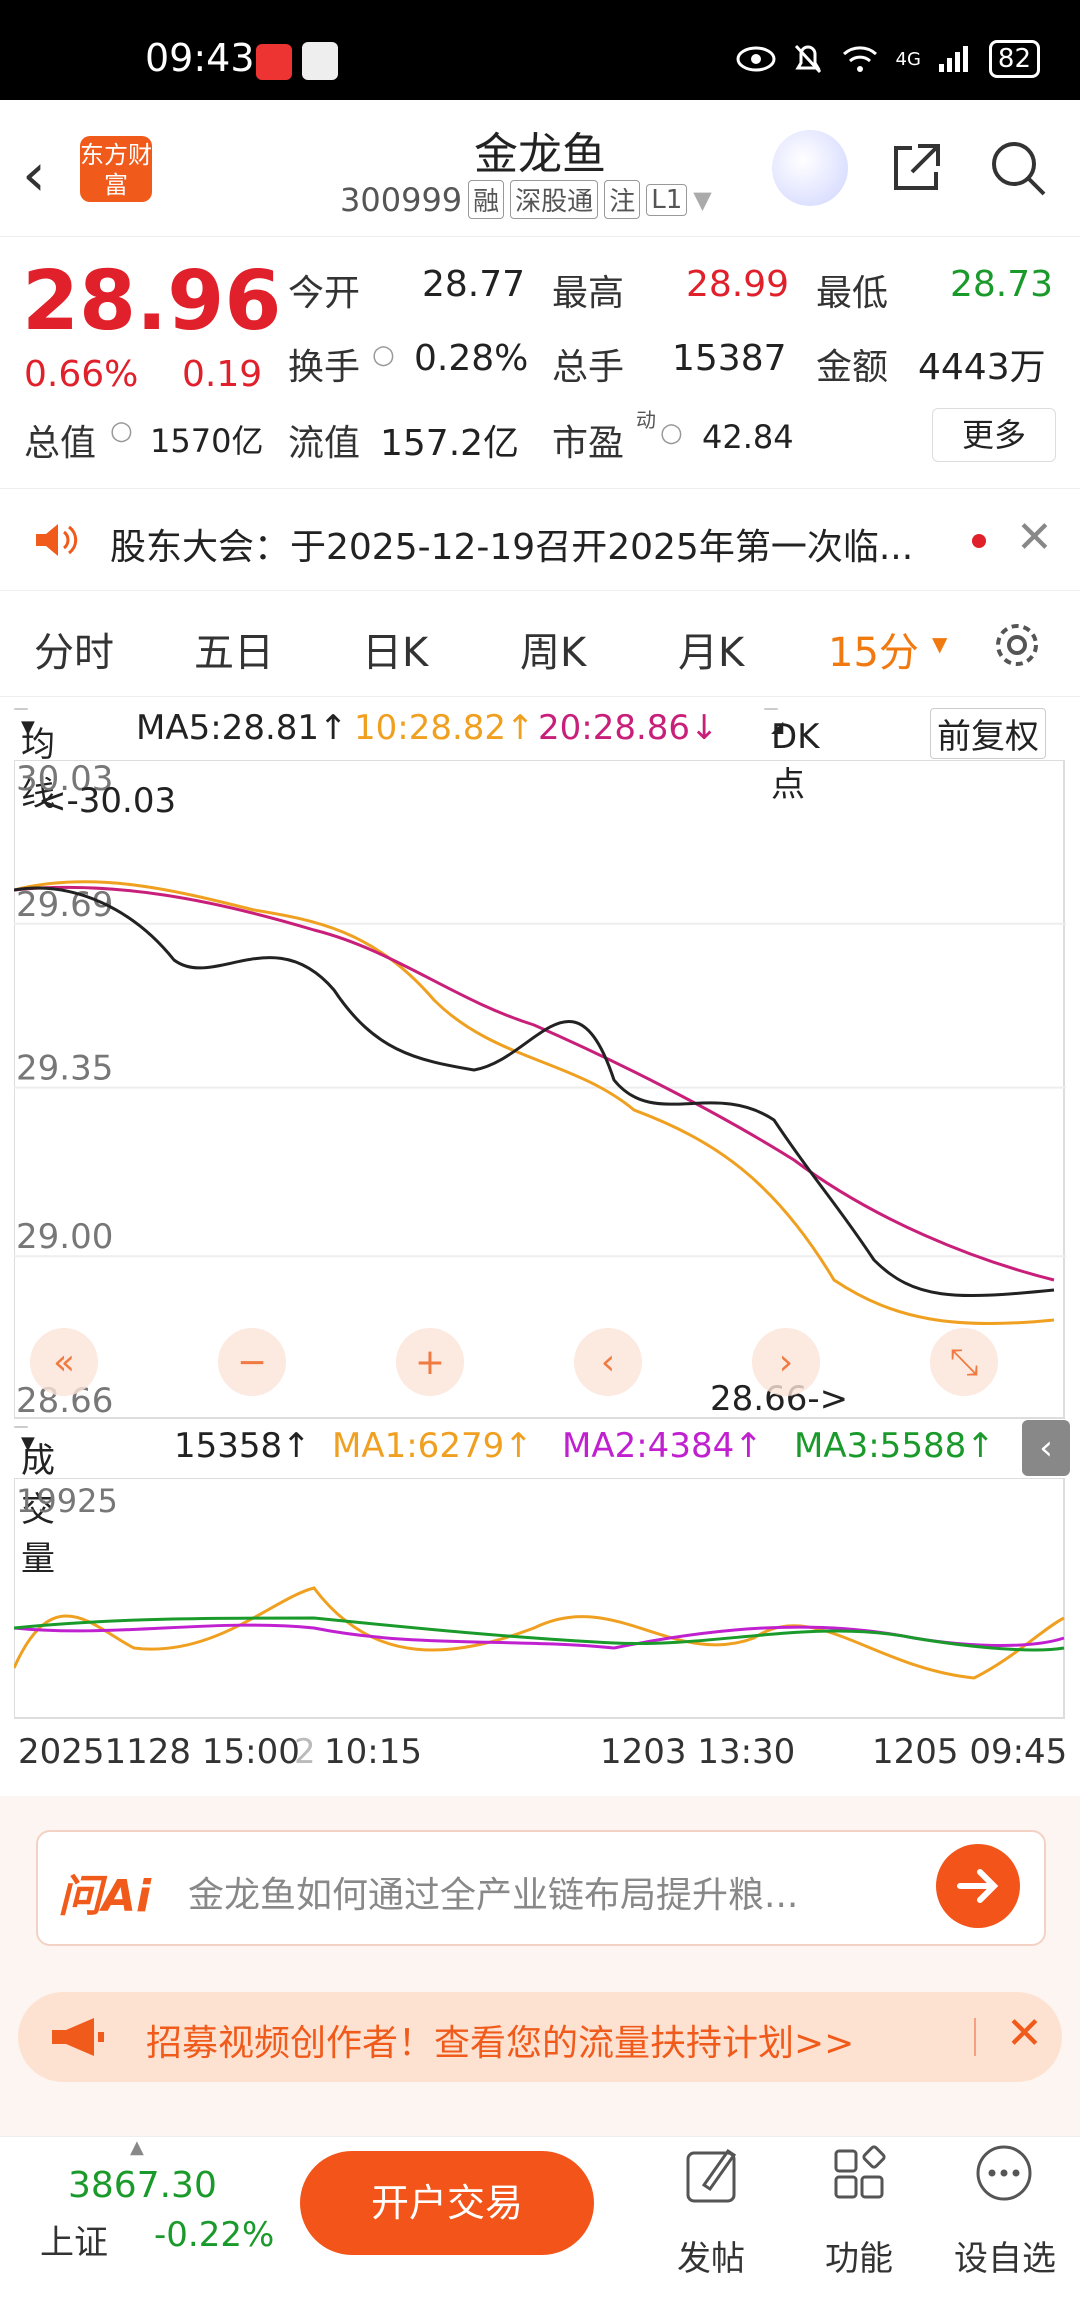  What do you see at coordinates (159, 1752) in the screenshot?
I see `x-tick-label: 20251128 15:00` at bounding box center [159, 1752].